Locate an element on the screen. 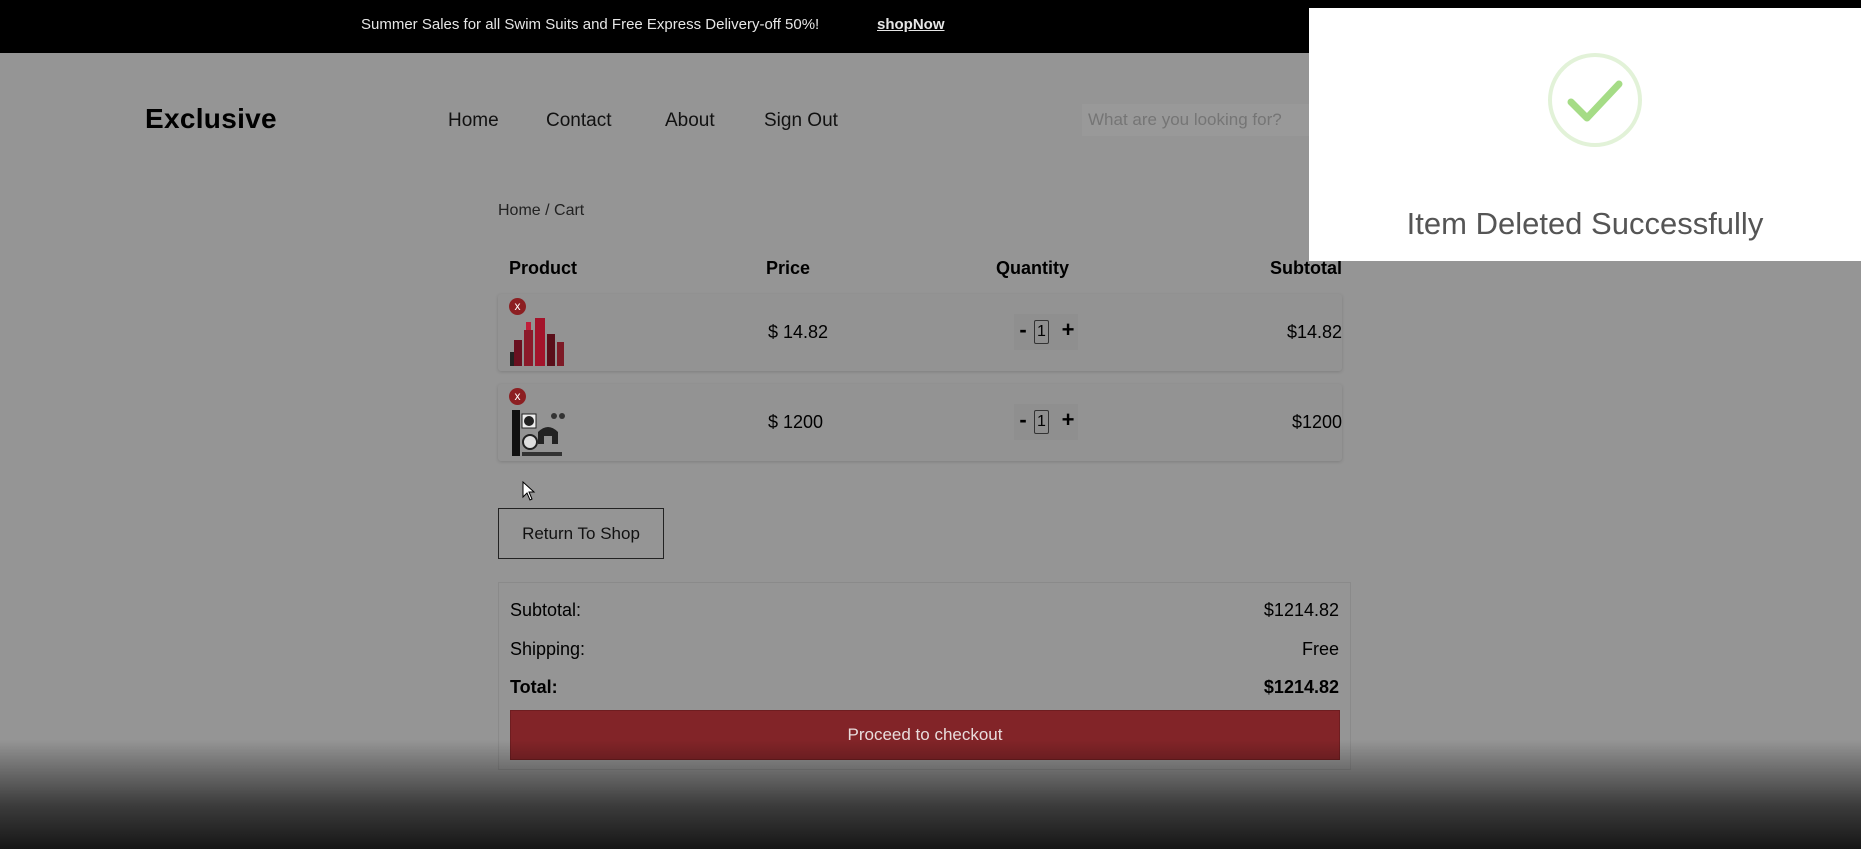 Image resolution: width=1861 pixels, height=849 pixels. gaming-console-image is located at coordinates (538, 433).